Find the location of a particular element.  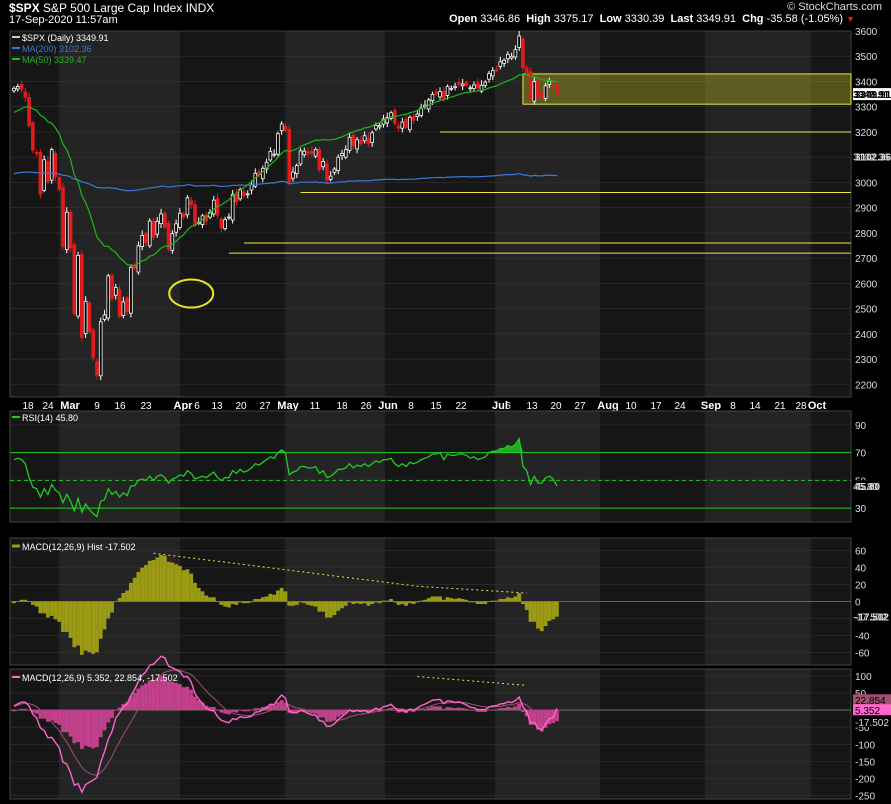

x-axis-label: Mar is located at coordinates (70, 406).